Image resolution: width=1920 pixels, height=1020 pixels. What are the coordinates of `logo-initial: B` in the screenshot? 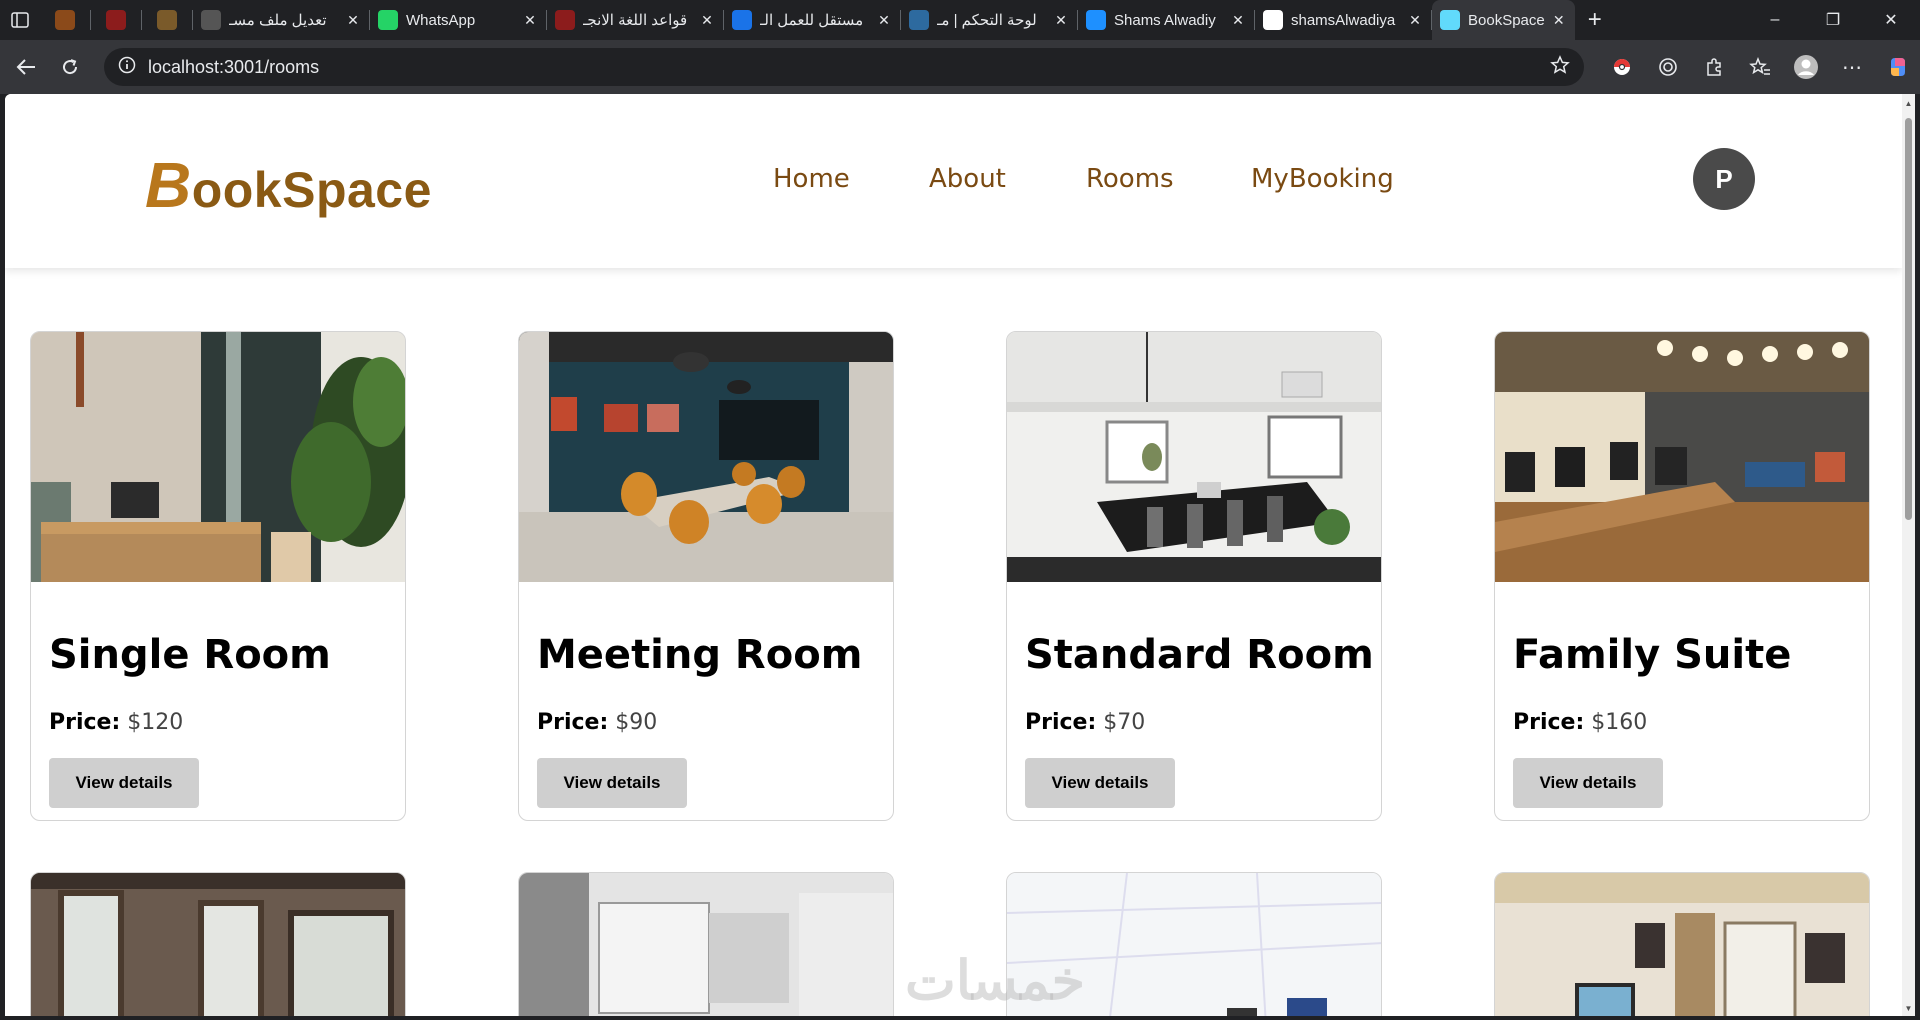 It's located at (168, 185).